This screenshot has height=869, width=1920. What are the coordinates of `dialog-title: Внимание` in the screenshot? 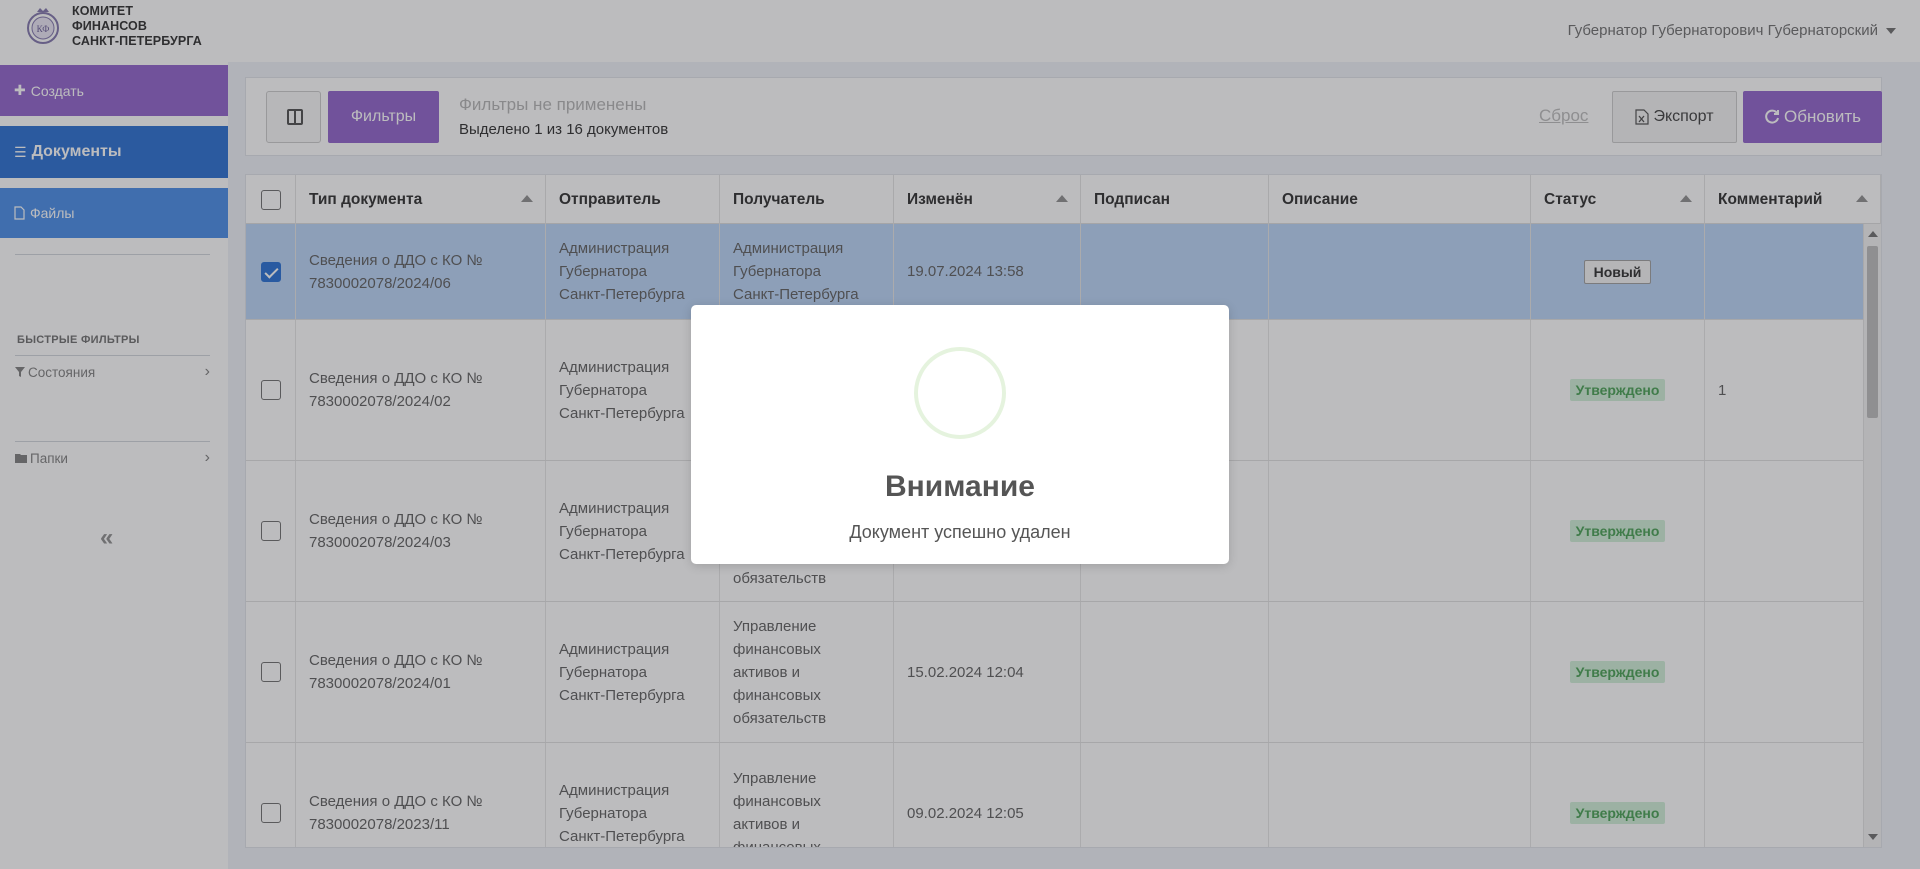 It's located at (960, 486).